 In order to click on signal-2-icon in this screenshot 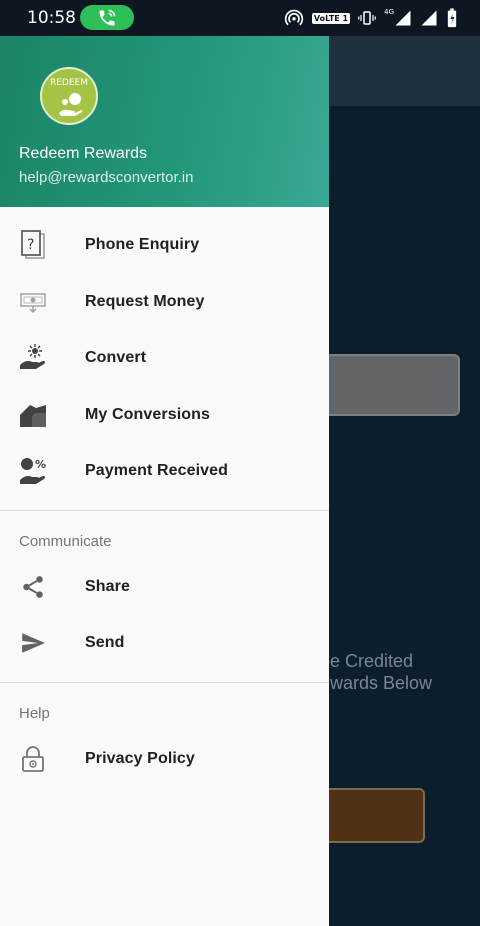, I will do `click(429, 18)`.